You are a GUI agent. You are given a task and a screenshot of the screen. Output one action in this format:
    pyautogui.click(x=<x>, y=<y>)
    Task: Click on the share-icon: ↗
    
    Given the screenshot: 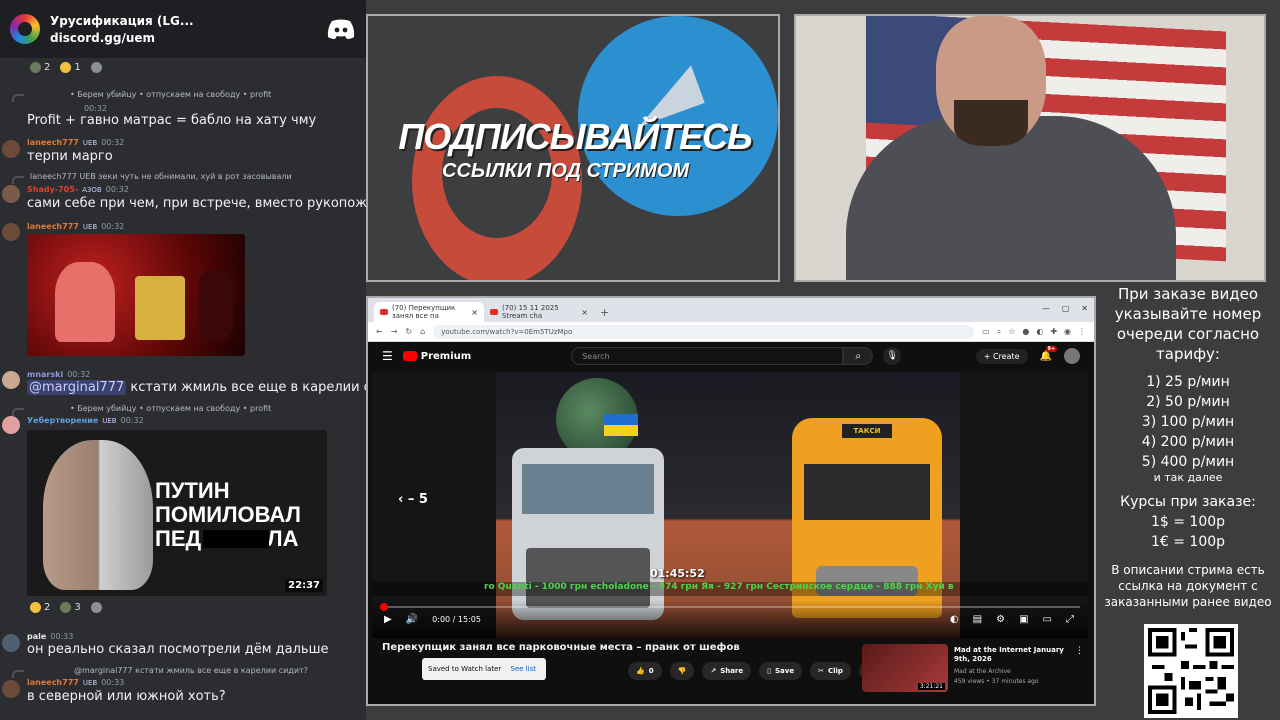 What is the action you would take?
    pyautogui.click(x=713, y=671)
    